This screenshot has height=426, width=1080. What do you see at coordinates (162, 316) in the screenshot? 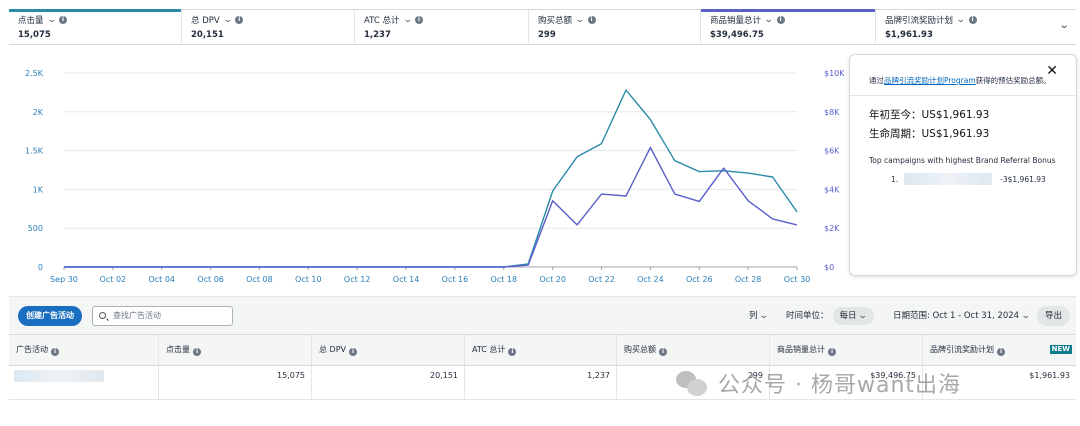
I see `search-input: 查找广告活动` at bounding box center [162, 316].